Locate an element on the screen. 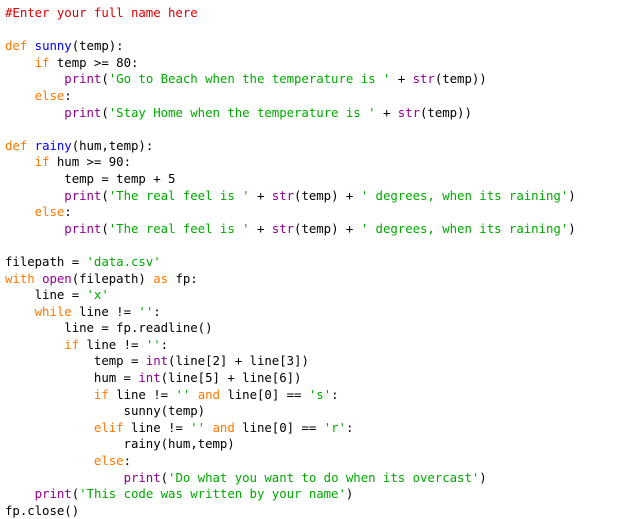  code-token-plain: (line[ is located at coordinates (183, 378).